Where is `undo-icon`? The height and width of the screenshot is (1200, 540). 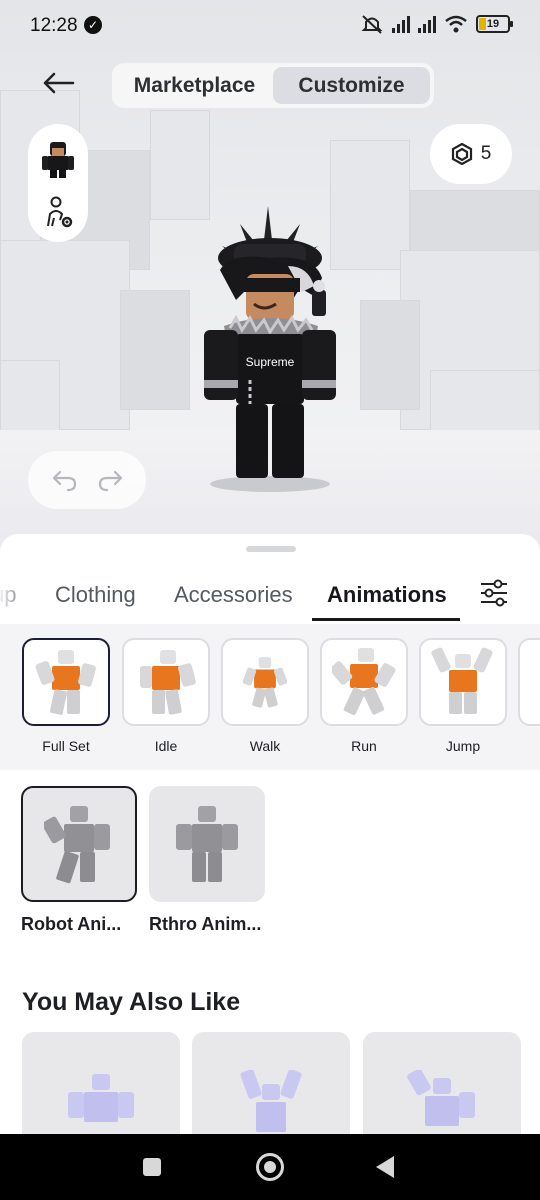 undo-icon is located at coordinates (64, 480).